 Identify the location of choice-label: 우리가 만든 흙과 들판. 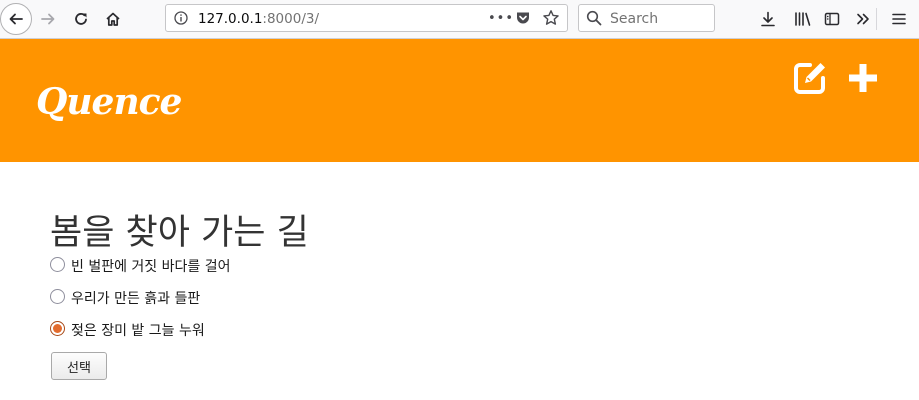
(136, 299).